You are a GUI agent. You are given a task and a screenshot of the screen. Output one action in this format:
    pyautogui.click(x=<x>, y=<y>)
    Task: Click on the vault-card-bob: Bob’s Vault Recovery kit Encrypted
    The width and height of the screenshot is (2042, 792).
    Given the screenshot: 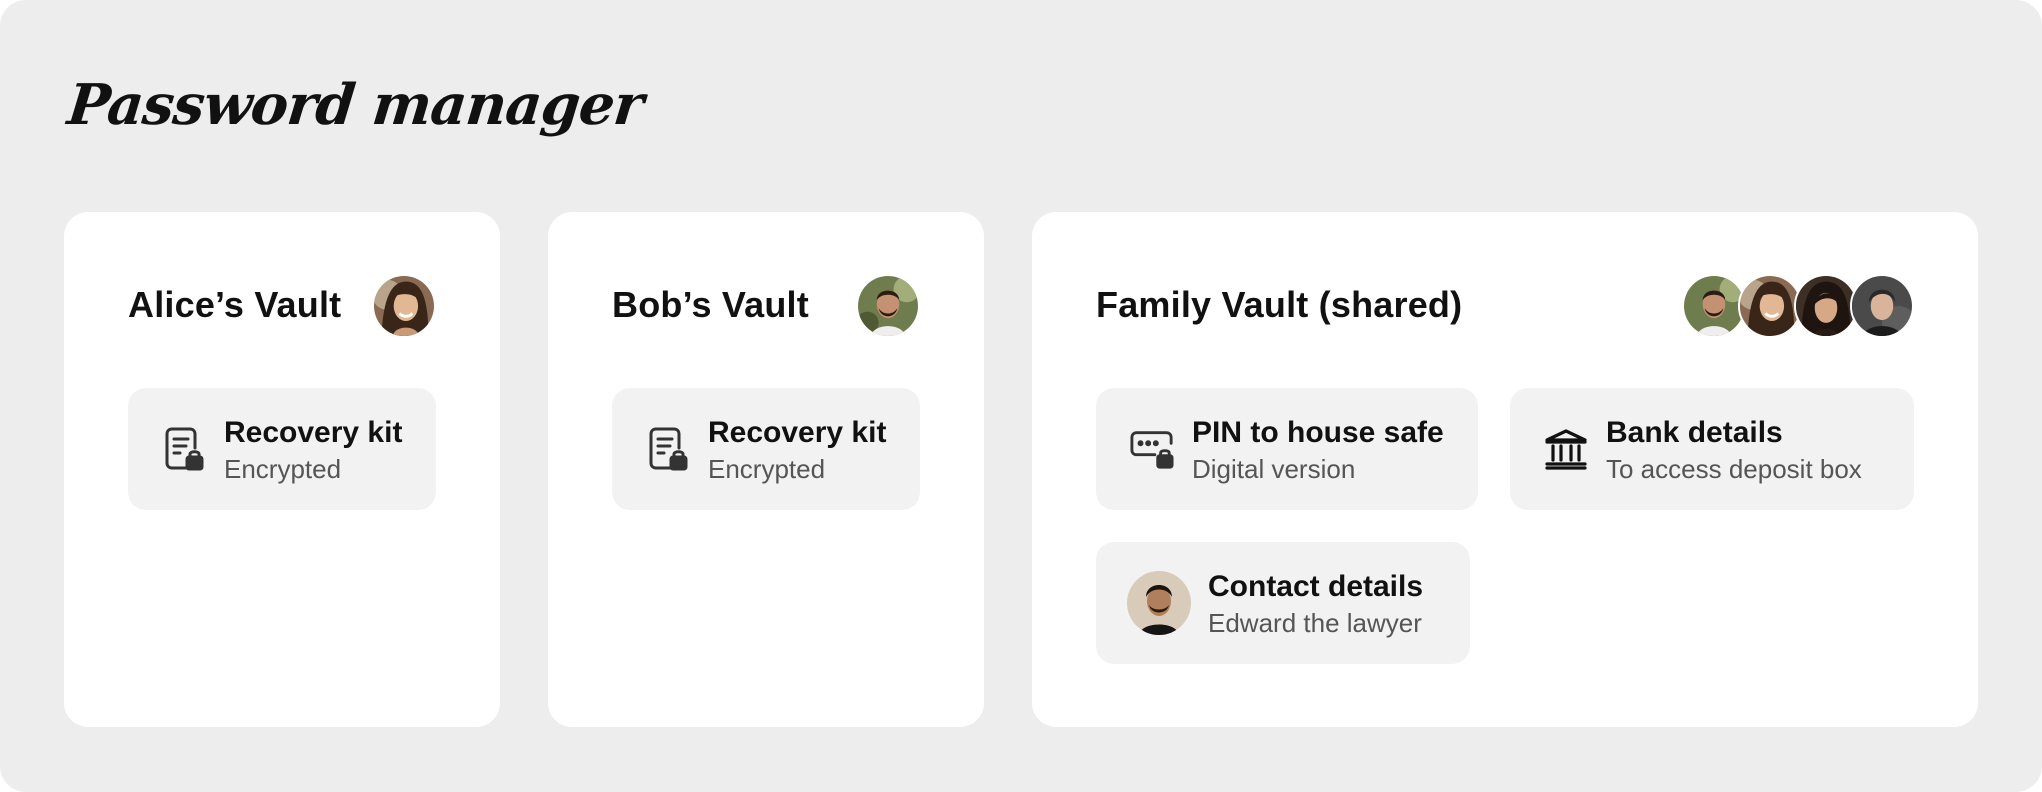 What is the action you would take?
    pyautogui.click(x=766, y=469)
    